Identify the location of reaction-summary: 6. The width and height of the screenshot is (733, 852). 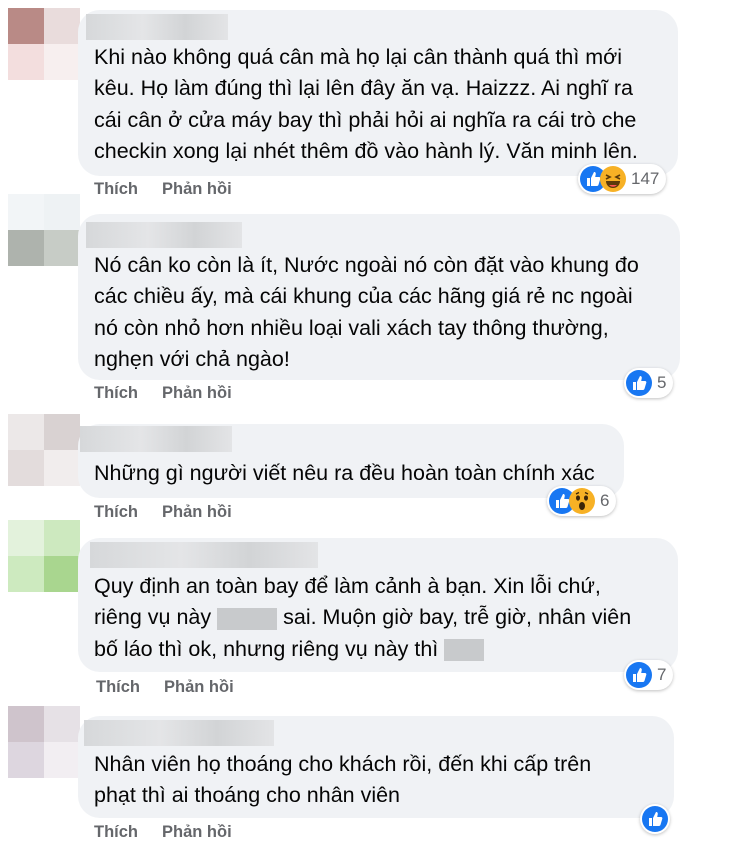
(582, 501).